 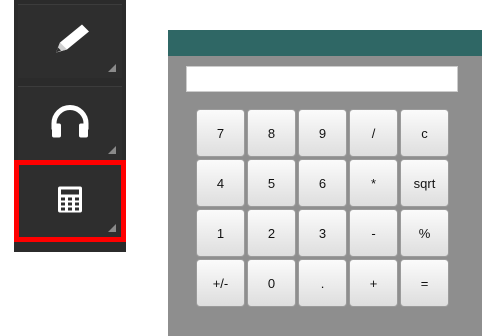 What do you see at coordinates (271, 183) in the screenshot?
I see `calc-key: 5` at bounding box center [271, 183].